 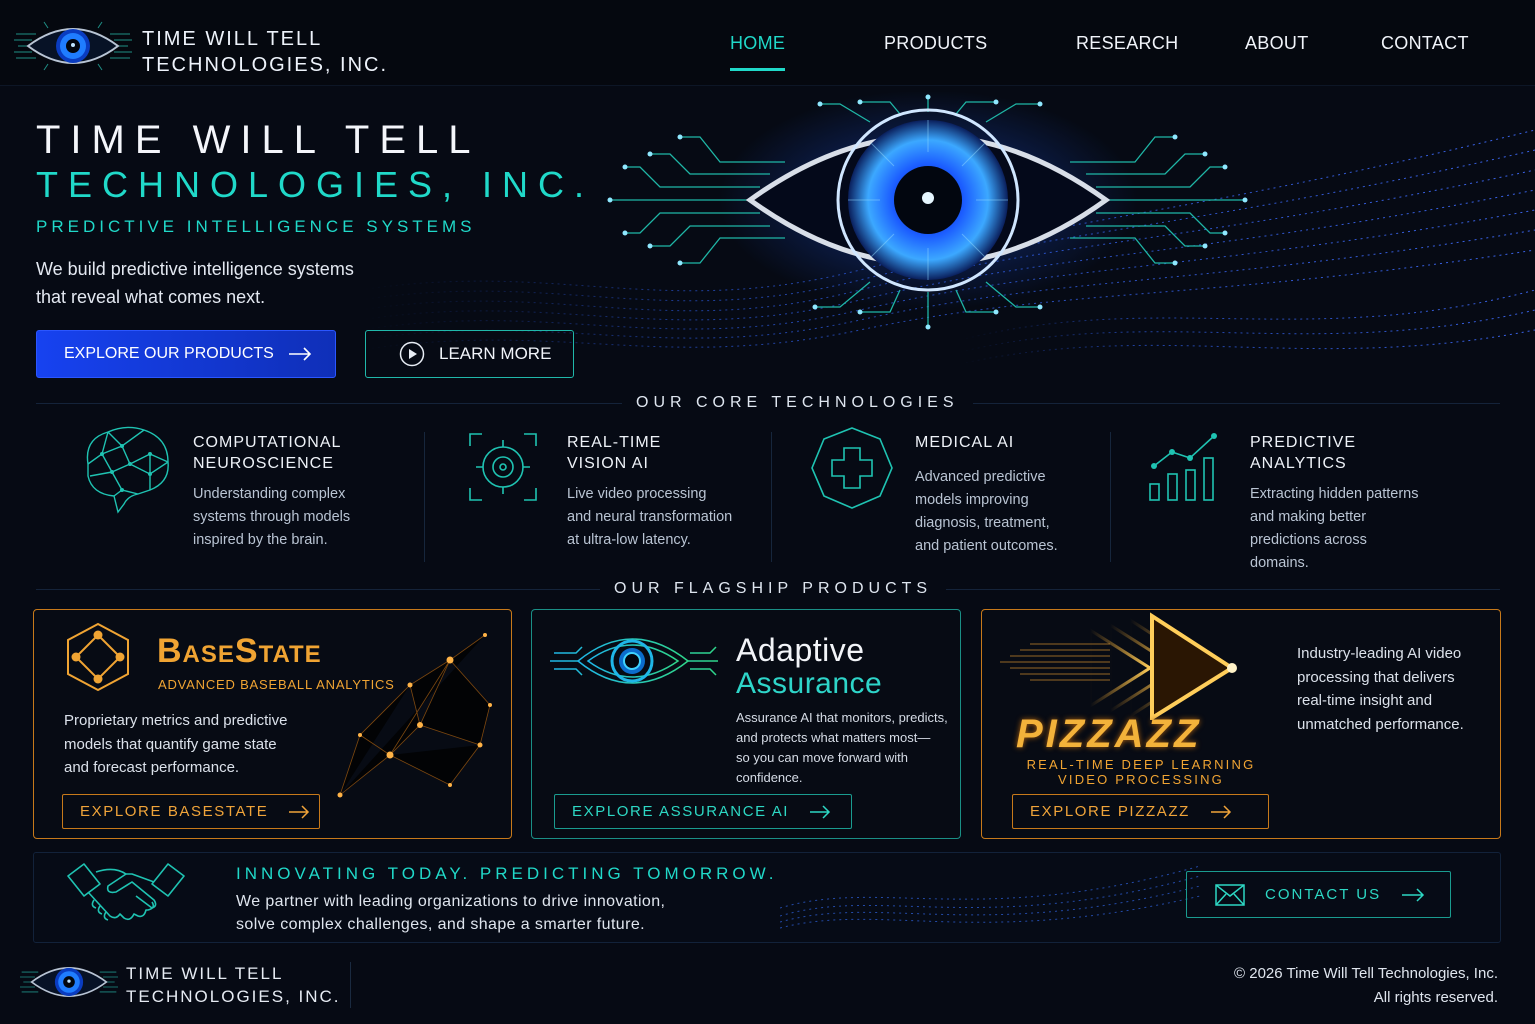 I want to click on basestate-logo: BaseState, so click(x=239, y=651).